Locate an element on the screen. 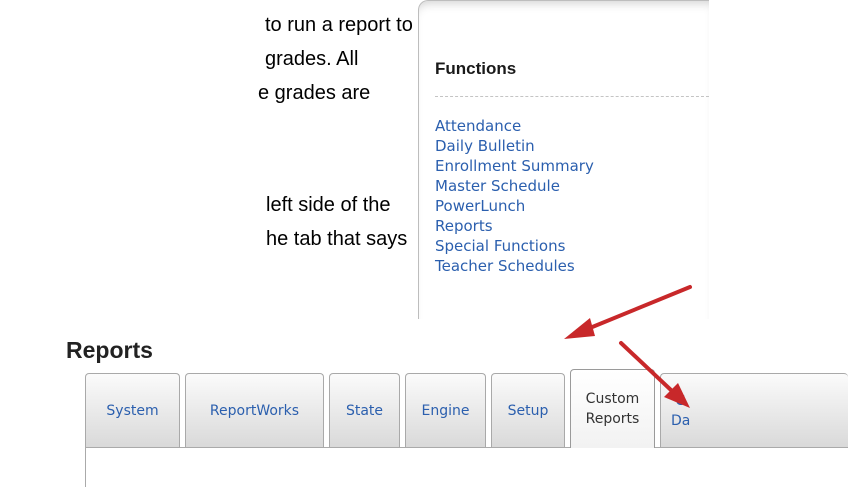  functions-item: PowerLunch is located at coordinates (514, 206).